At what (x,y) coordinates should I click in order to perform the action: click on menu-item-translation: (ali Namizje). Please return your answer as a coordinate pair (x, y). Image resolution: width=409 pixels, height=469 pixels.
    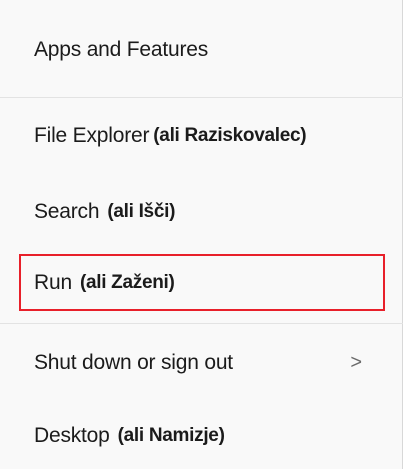
    Looking at the image, I should click on (171, 435).